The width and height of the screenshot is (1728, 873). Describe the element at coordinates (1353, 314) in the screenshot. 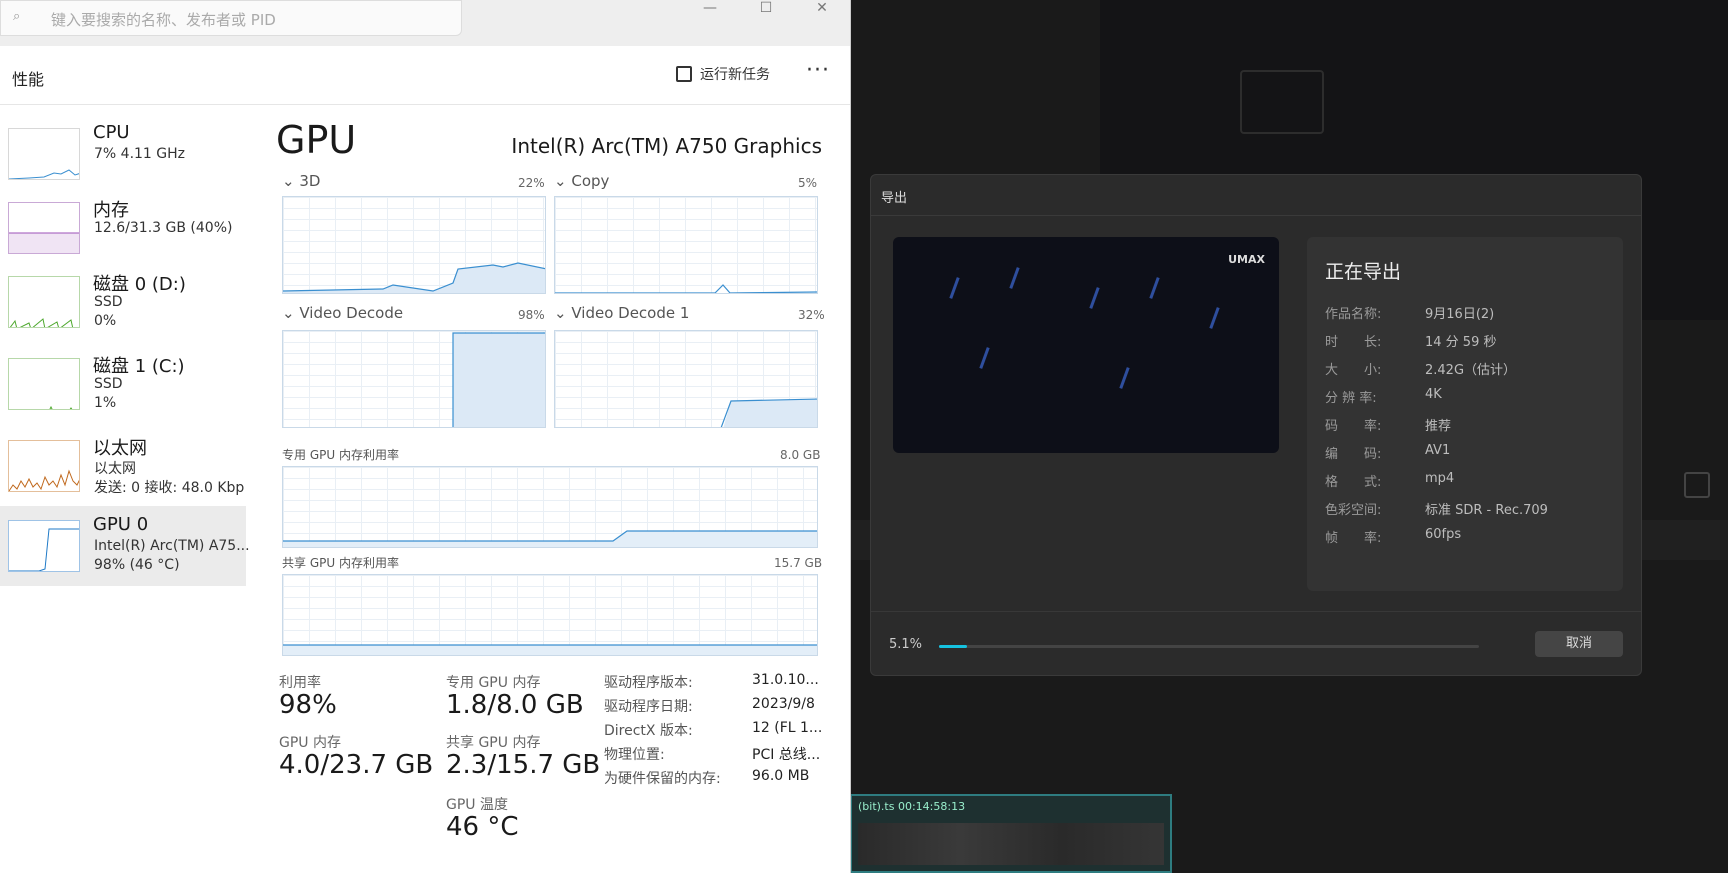

I see `info-key: 作品名称:` at that location.